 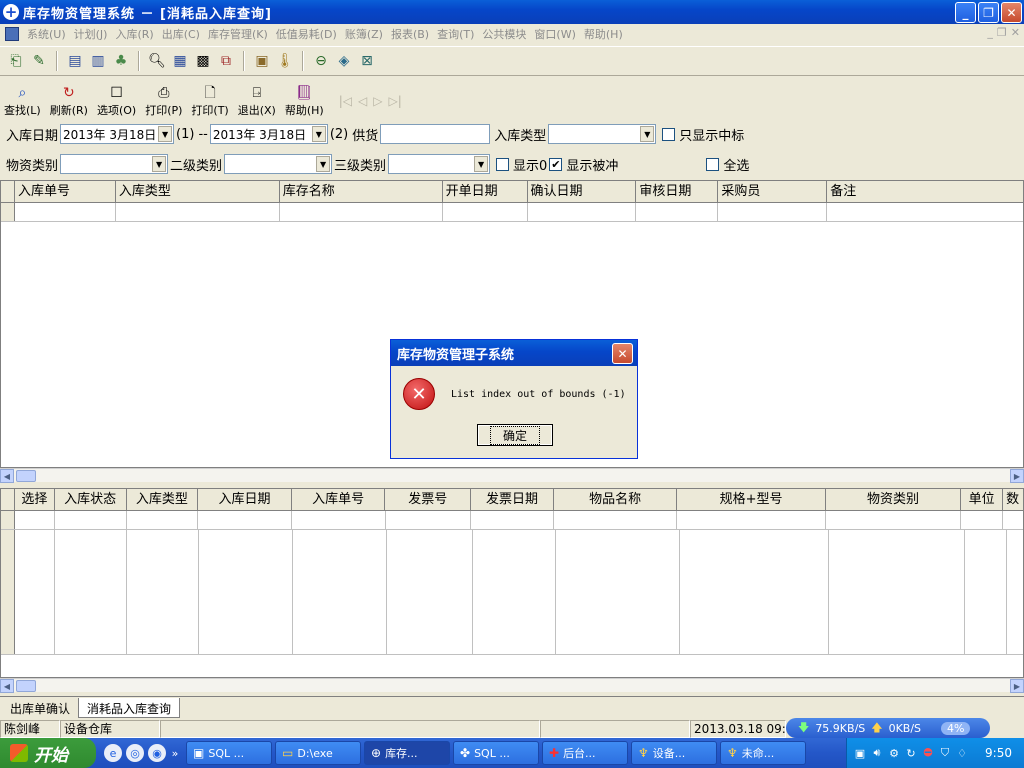 What do you see at coordinates (377, 101) in the screenshot?
I see `next-record-icon: ▷` at bounding box center [377, 101].